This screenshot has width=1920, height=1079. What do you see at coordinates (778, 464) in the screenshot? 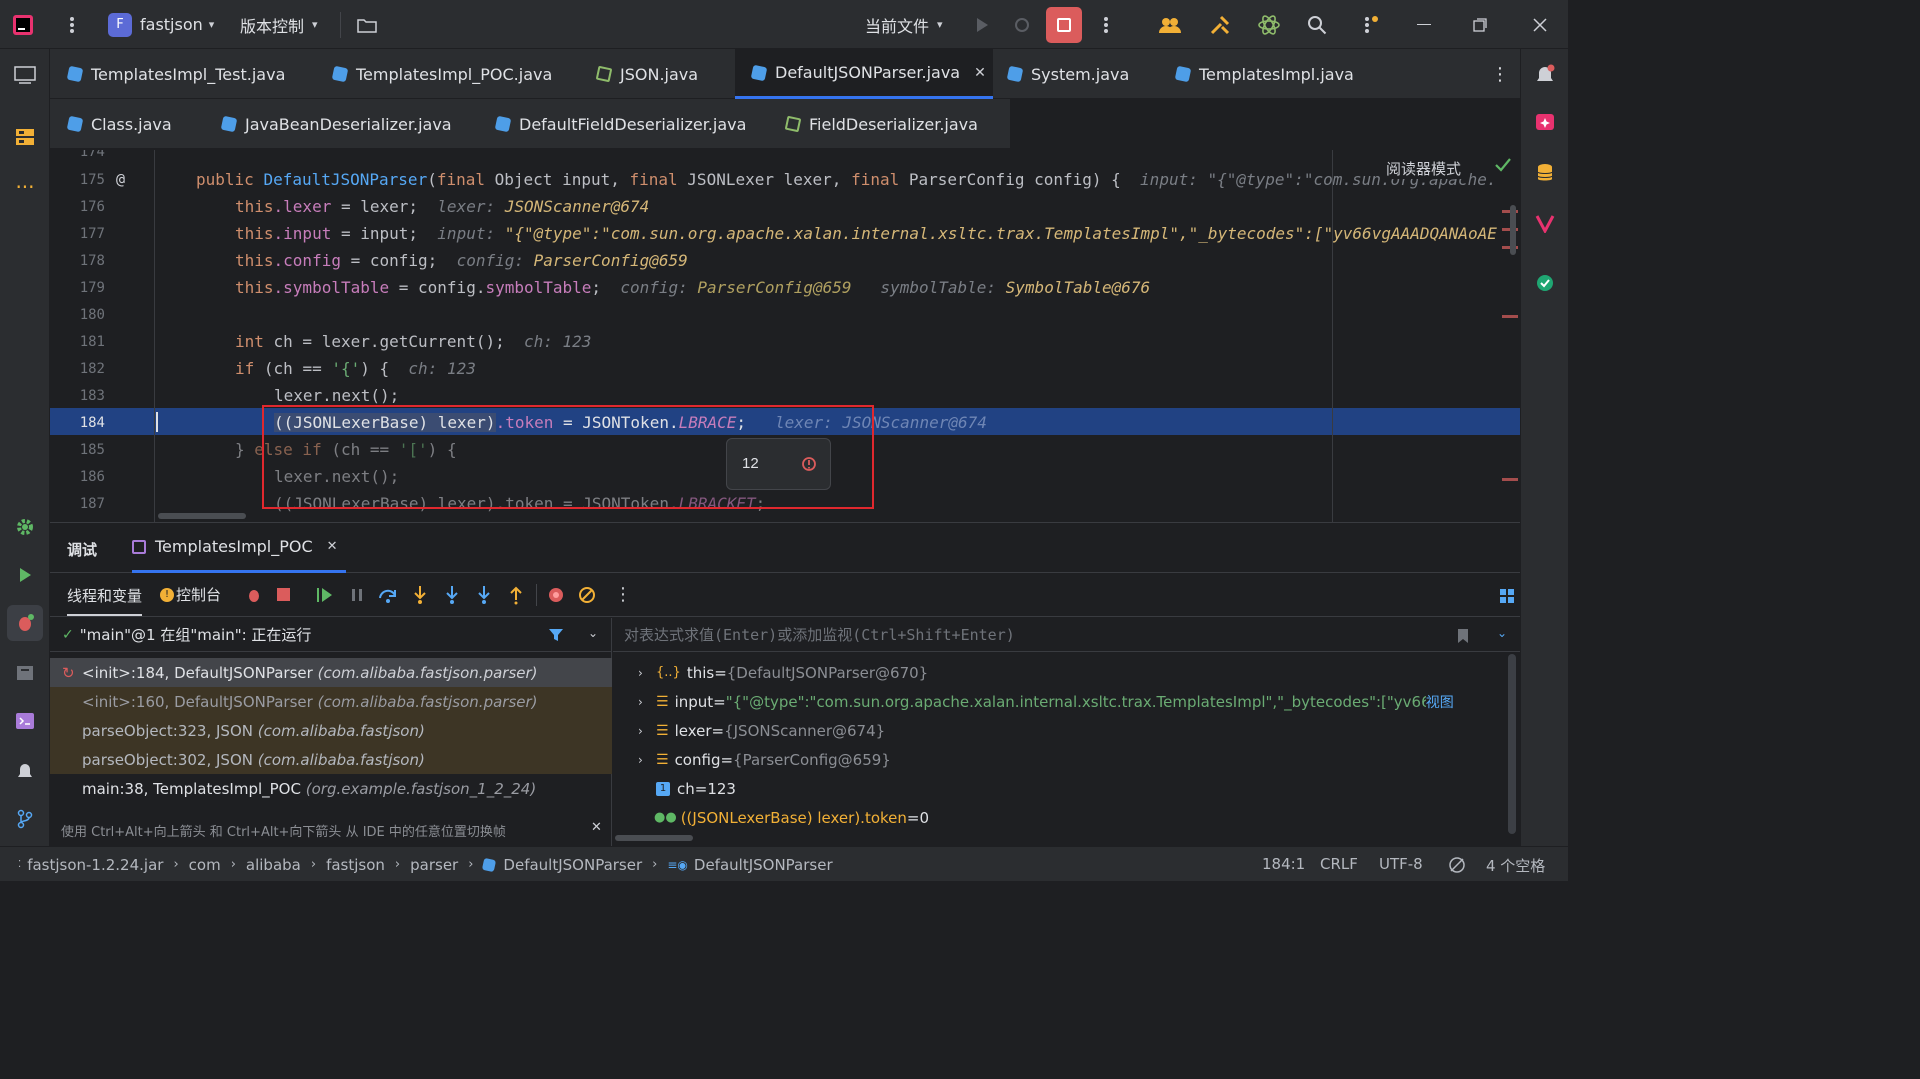
I see `value-popup: 12` at bounding box center [778, 464].